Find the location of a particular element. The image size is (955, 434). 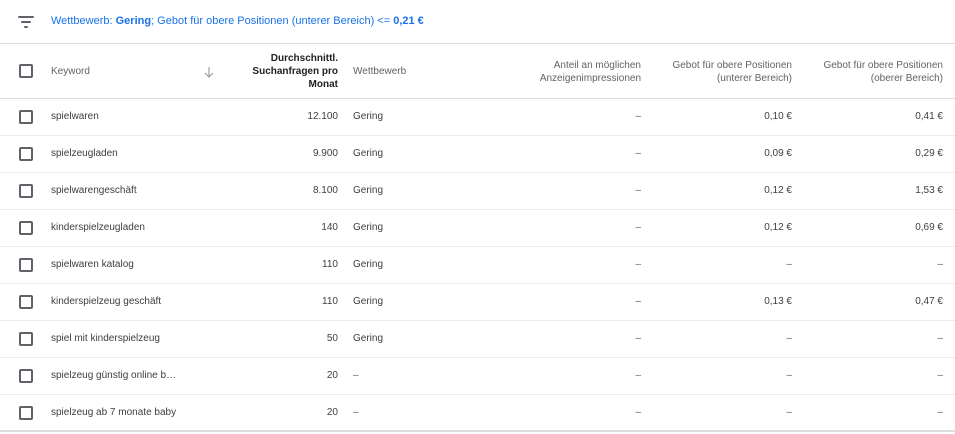

keyword-cell: spielzeugladen is located at coordinates (84, 153).